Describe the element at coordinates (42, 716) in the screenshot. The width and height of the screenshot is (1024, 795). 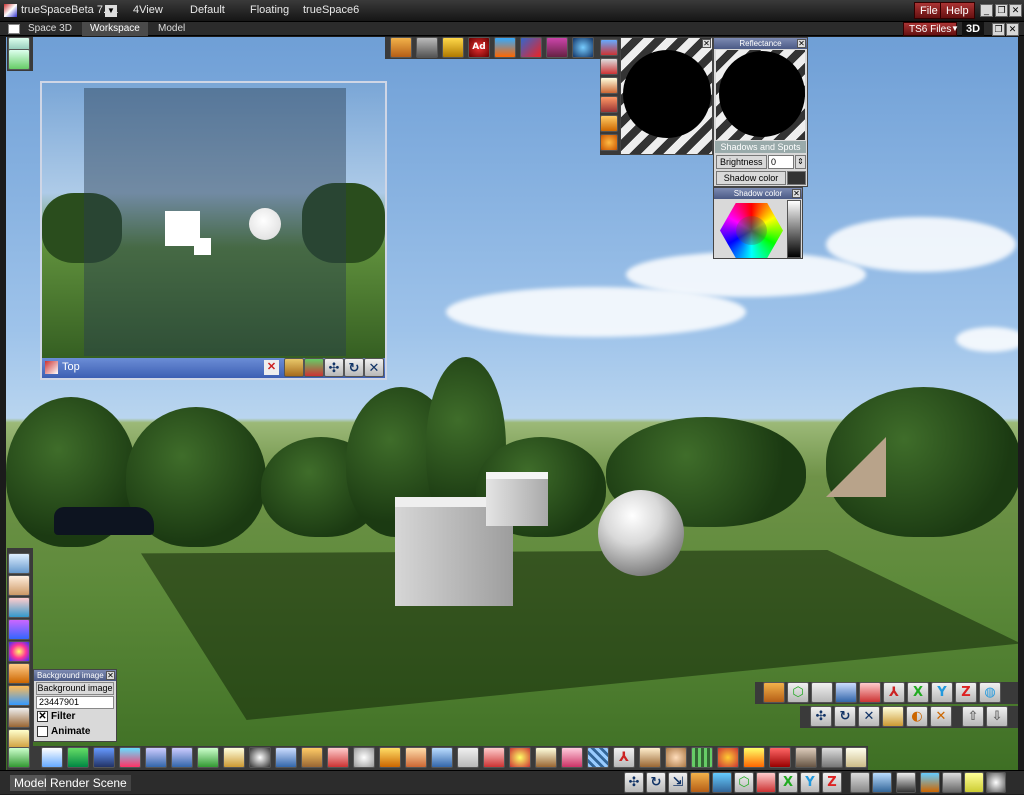
I see `filter-checkbox: ✕` at that location.